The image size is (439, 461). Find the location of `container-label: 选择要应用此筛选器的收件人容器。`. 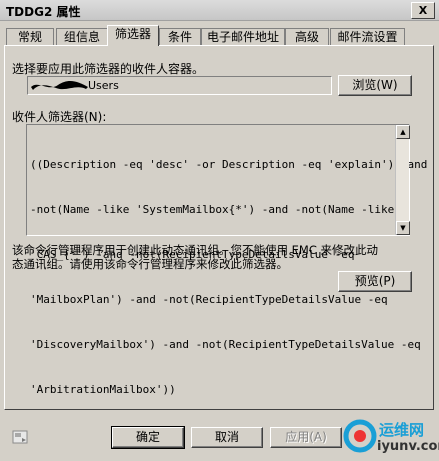

container-label: 选择要应用此筛选器的收件人容器。 is located at coordinates (108, 69).